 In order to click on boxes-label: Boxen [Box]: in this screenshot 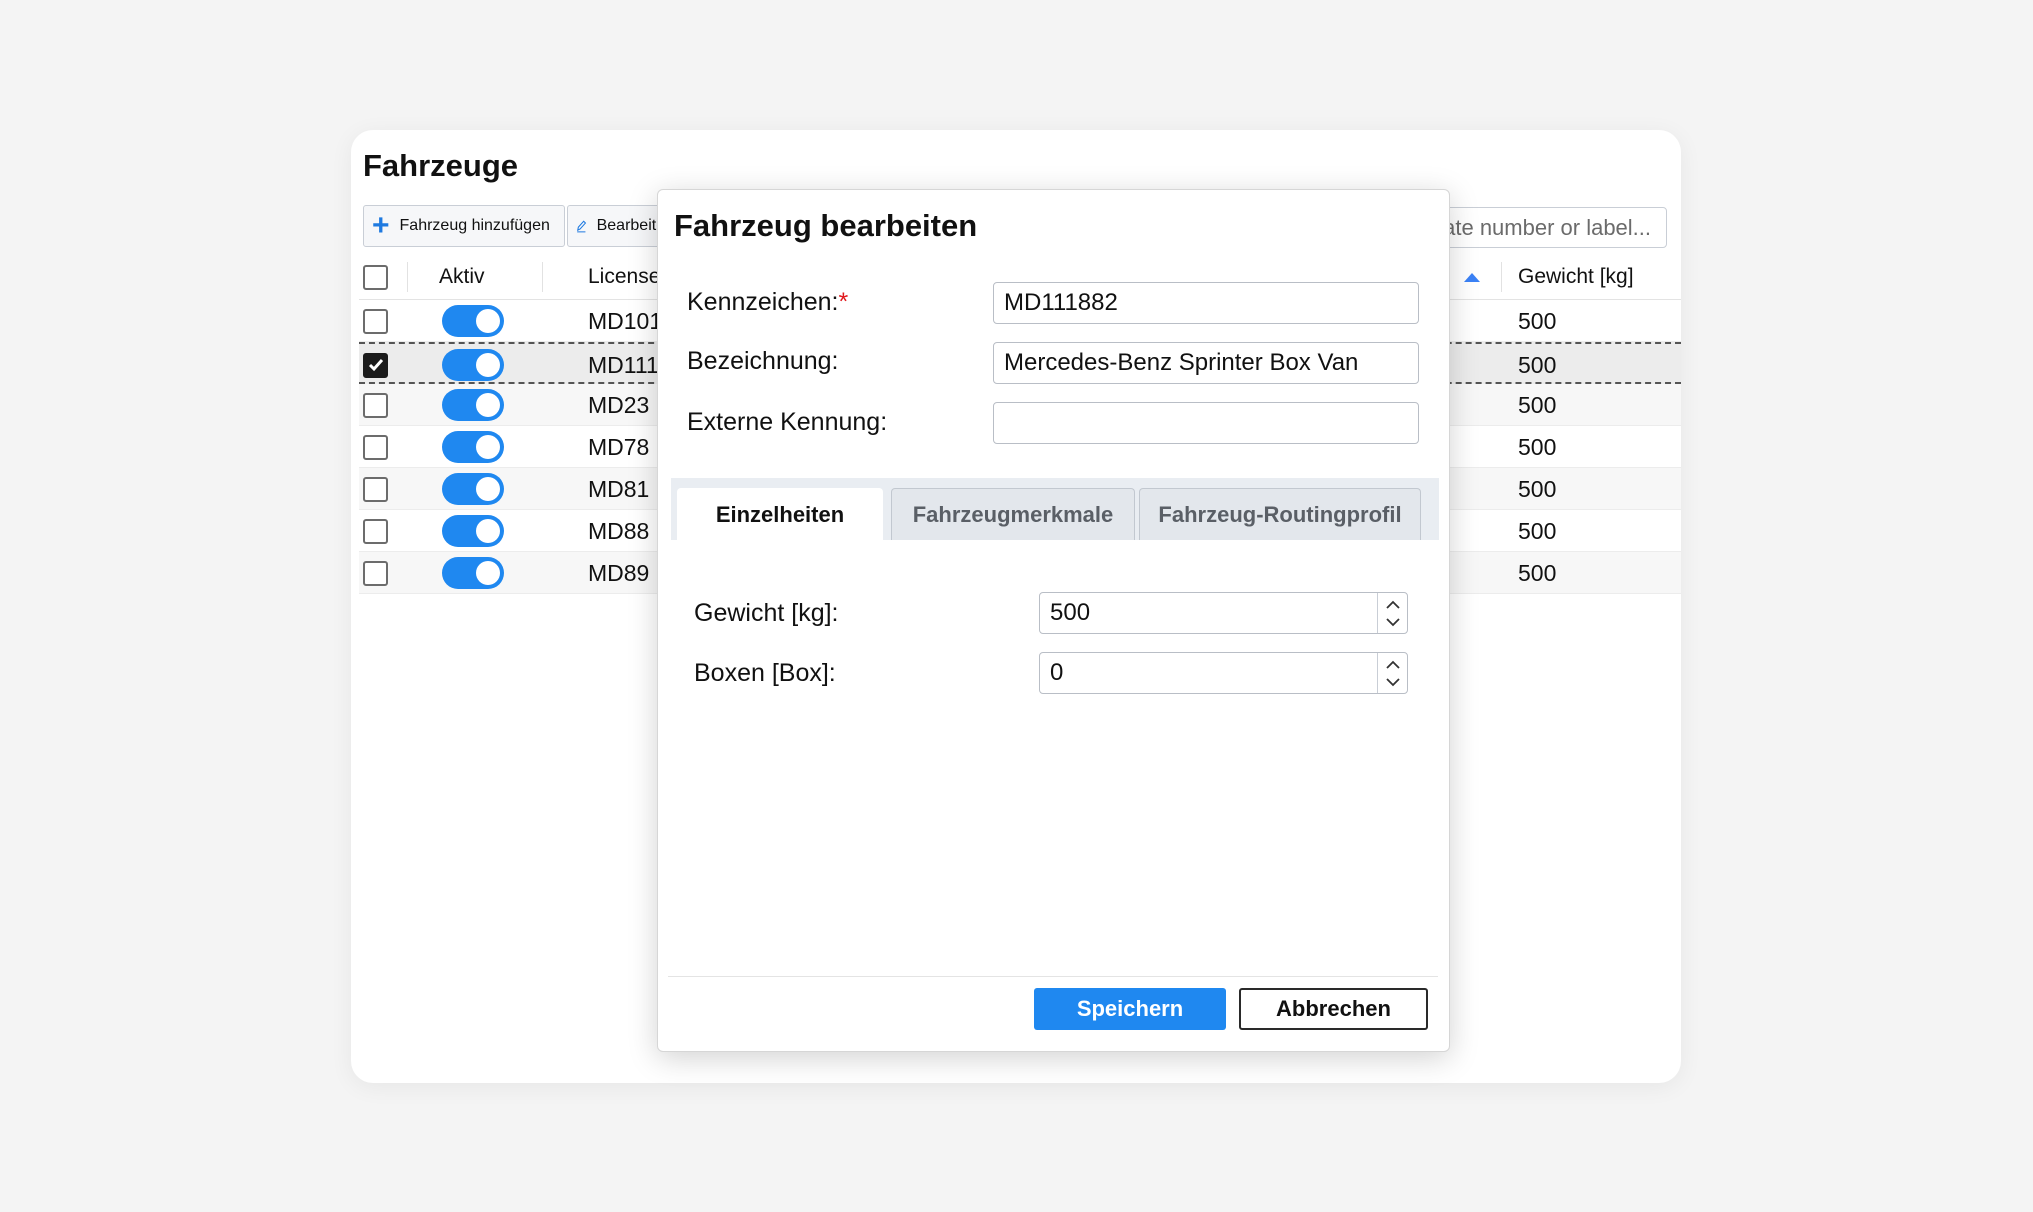, I will do `click(765, 673)`.